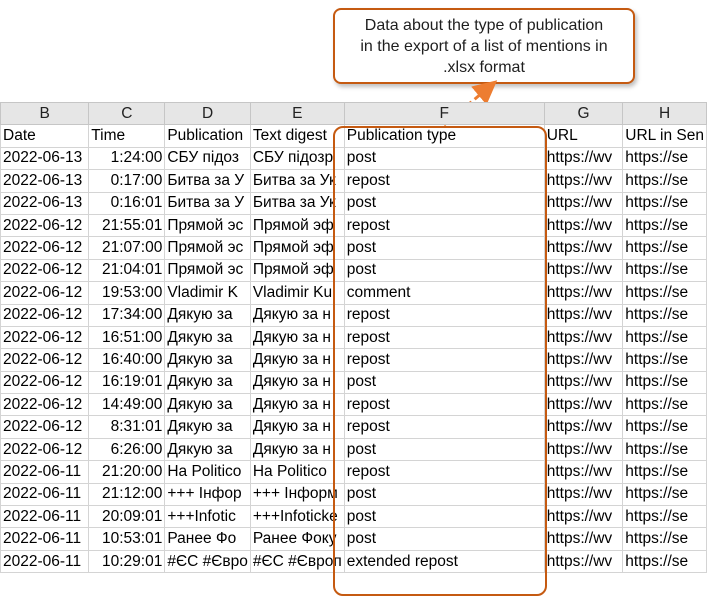 The height and width of the screenshot is (601, 707). Describe the element at coordinates (127, 248) in the screenshot. I see `table-cell: 21:07:00` at that location.